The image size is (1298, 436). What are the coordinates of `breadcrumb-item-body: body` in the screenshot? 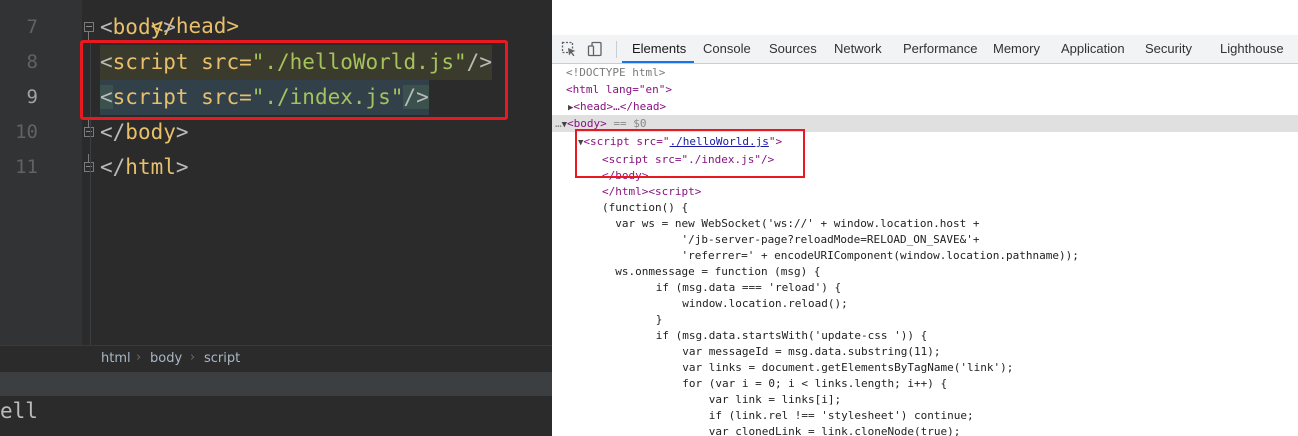 It's located at (166, 358).